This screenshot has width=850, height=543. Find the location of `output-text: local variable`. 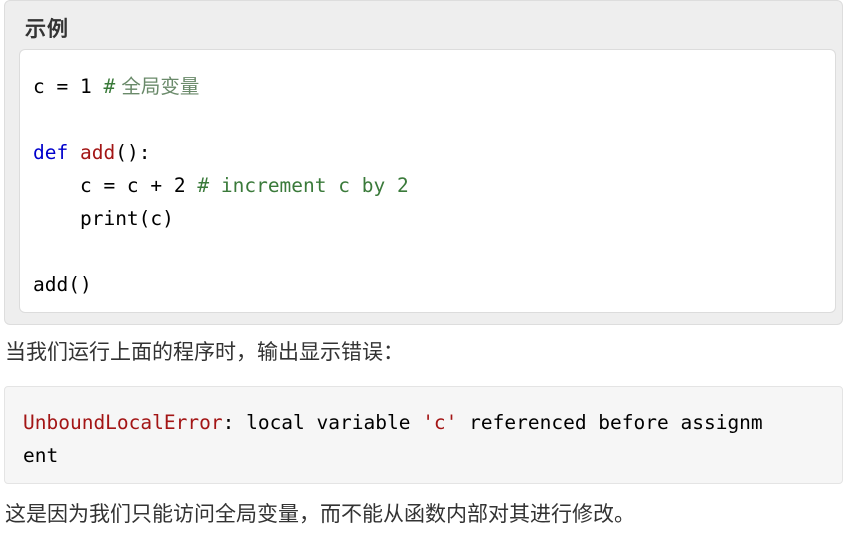

output-text: local variable is located at coordinates (328, 422).